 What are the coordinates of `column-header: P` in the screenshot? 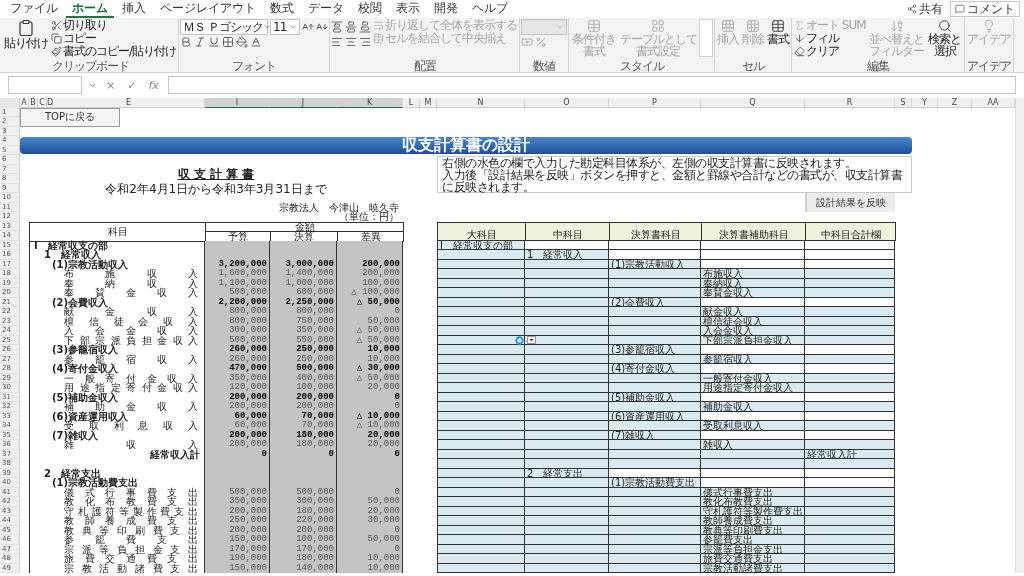 It's located at (655, 102).